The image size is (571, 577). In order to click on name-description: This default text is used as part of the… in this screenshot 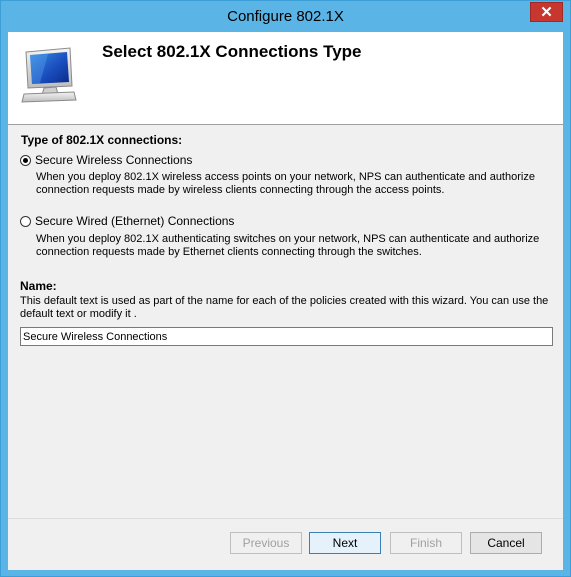, I will do `click(284, 307)`.